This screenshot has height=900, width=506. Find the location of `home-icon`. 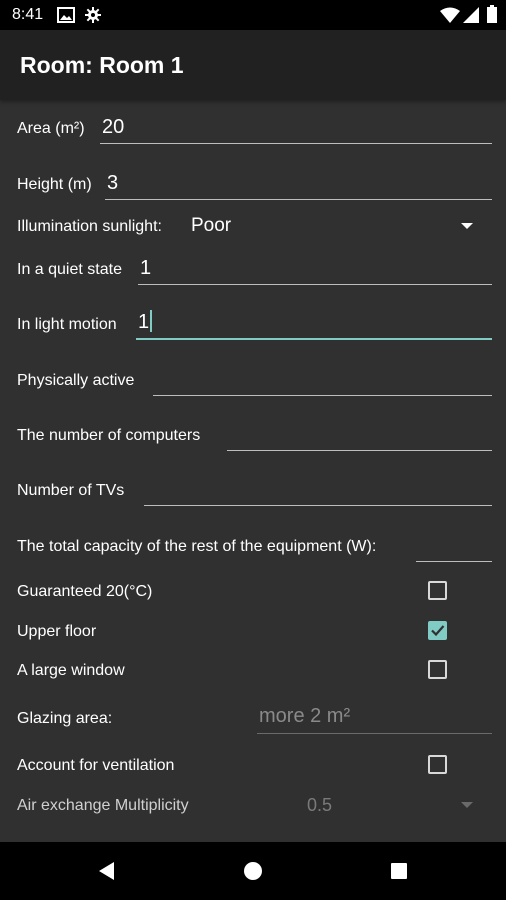

home-icon is located at coordinates (253, 871).